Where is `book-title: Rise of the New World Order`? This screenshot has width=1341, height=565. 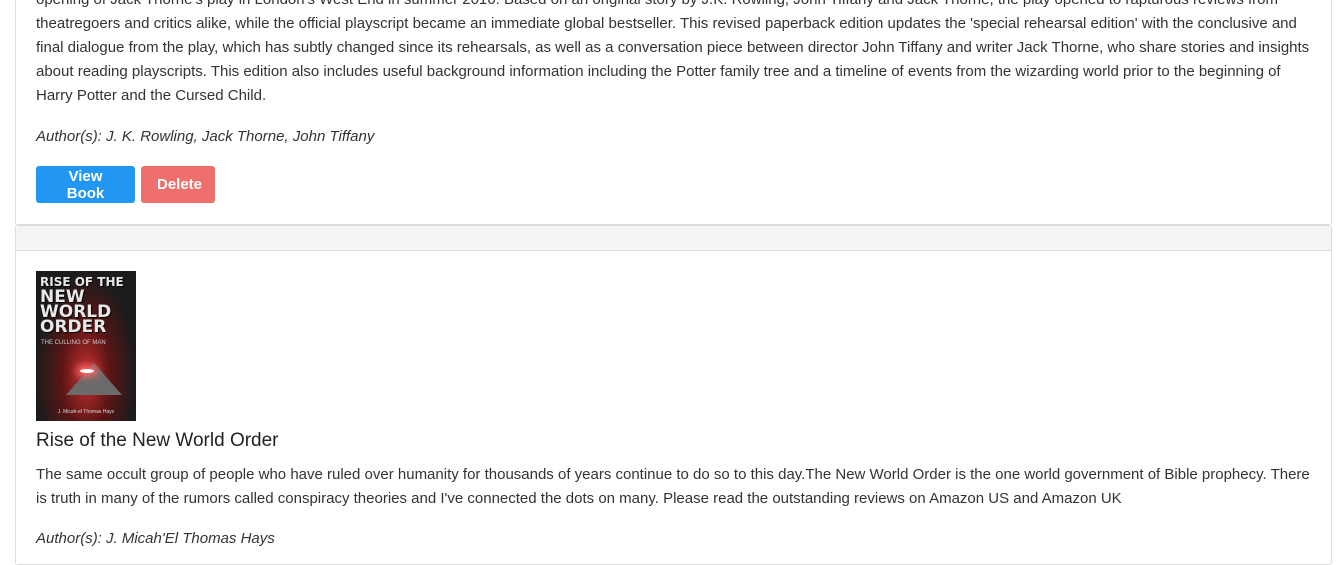 book-title: Rise of the New World Order is located at coordinates (157, 440).